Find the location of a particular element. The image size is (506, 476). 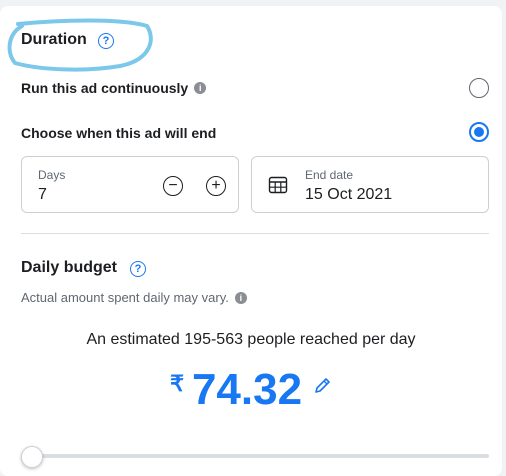

end-date-label: End date is located at coordinates (329, 175).